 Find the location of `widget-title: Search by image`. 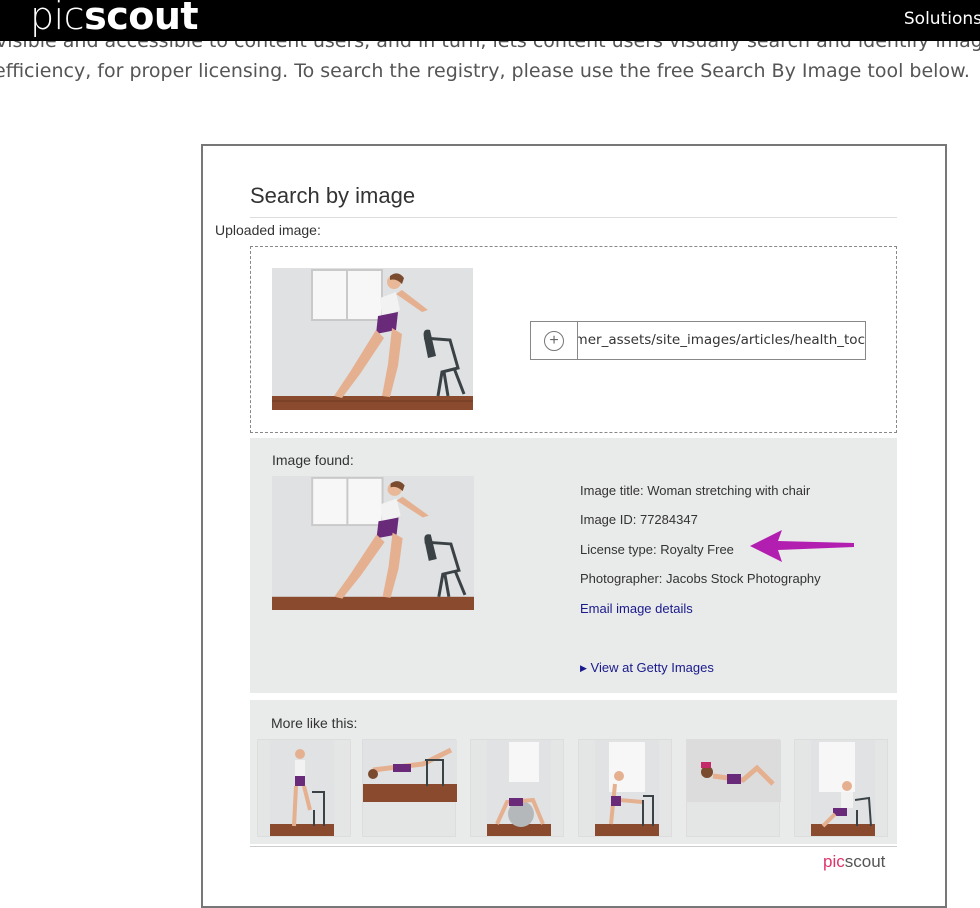

widget-title: Search by image is located at coordinates (333, 195).